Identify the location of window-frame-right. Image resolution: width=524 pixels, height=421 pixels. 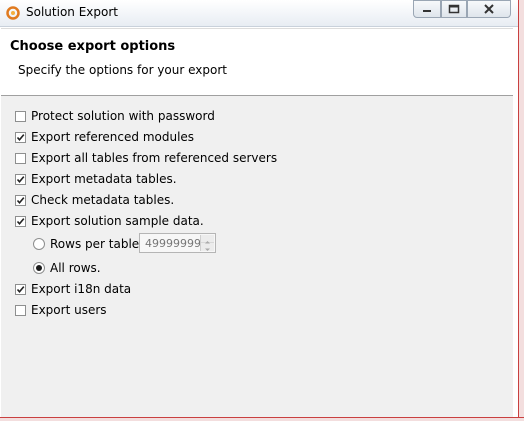
(521, 210).